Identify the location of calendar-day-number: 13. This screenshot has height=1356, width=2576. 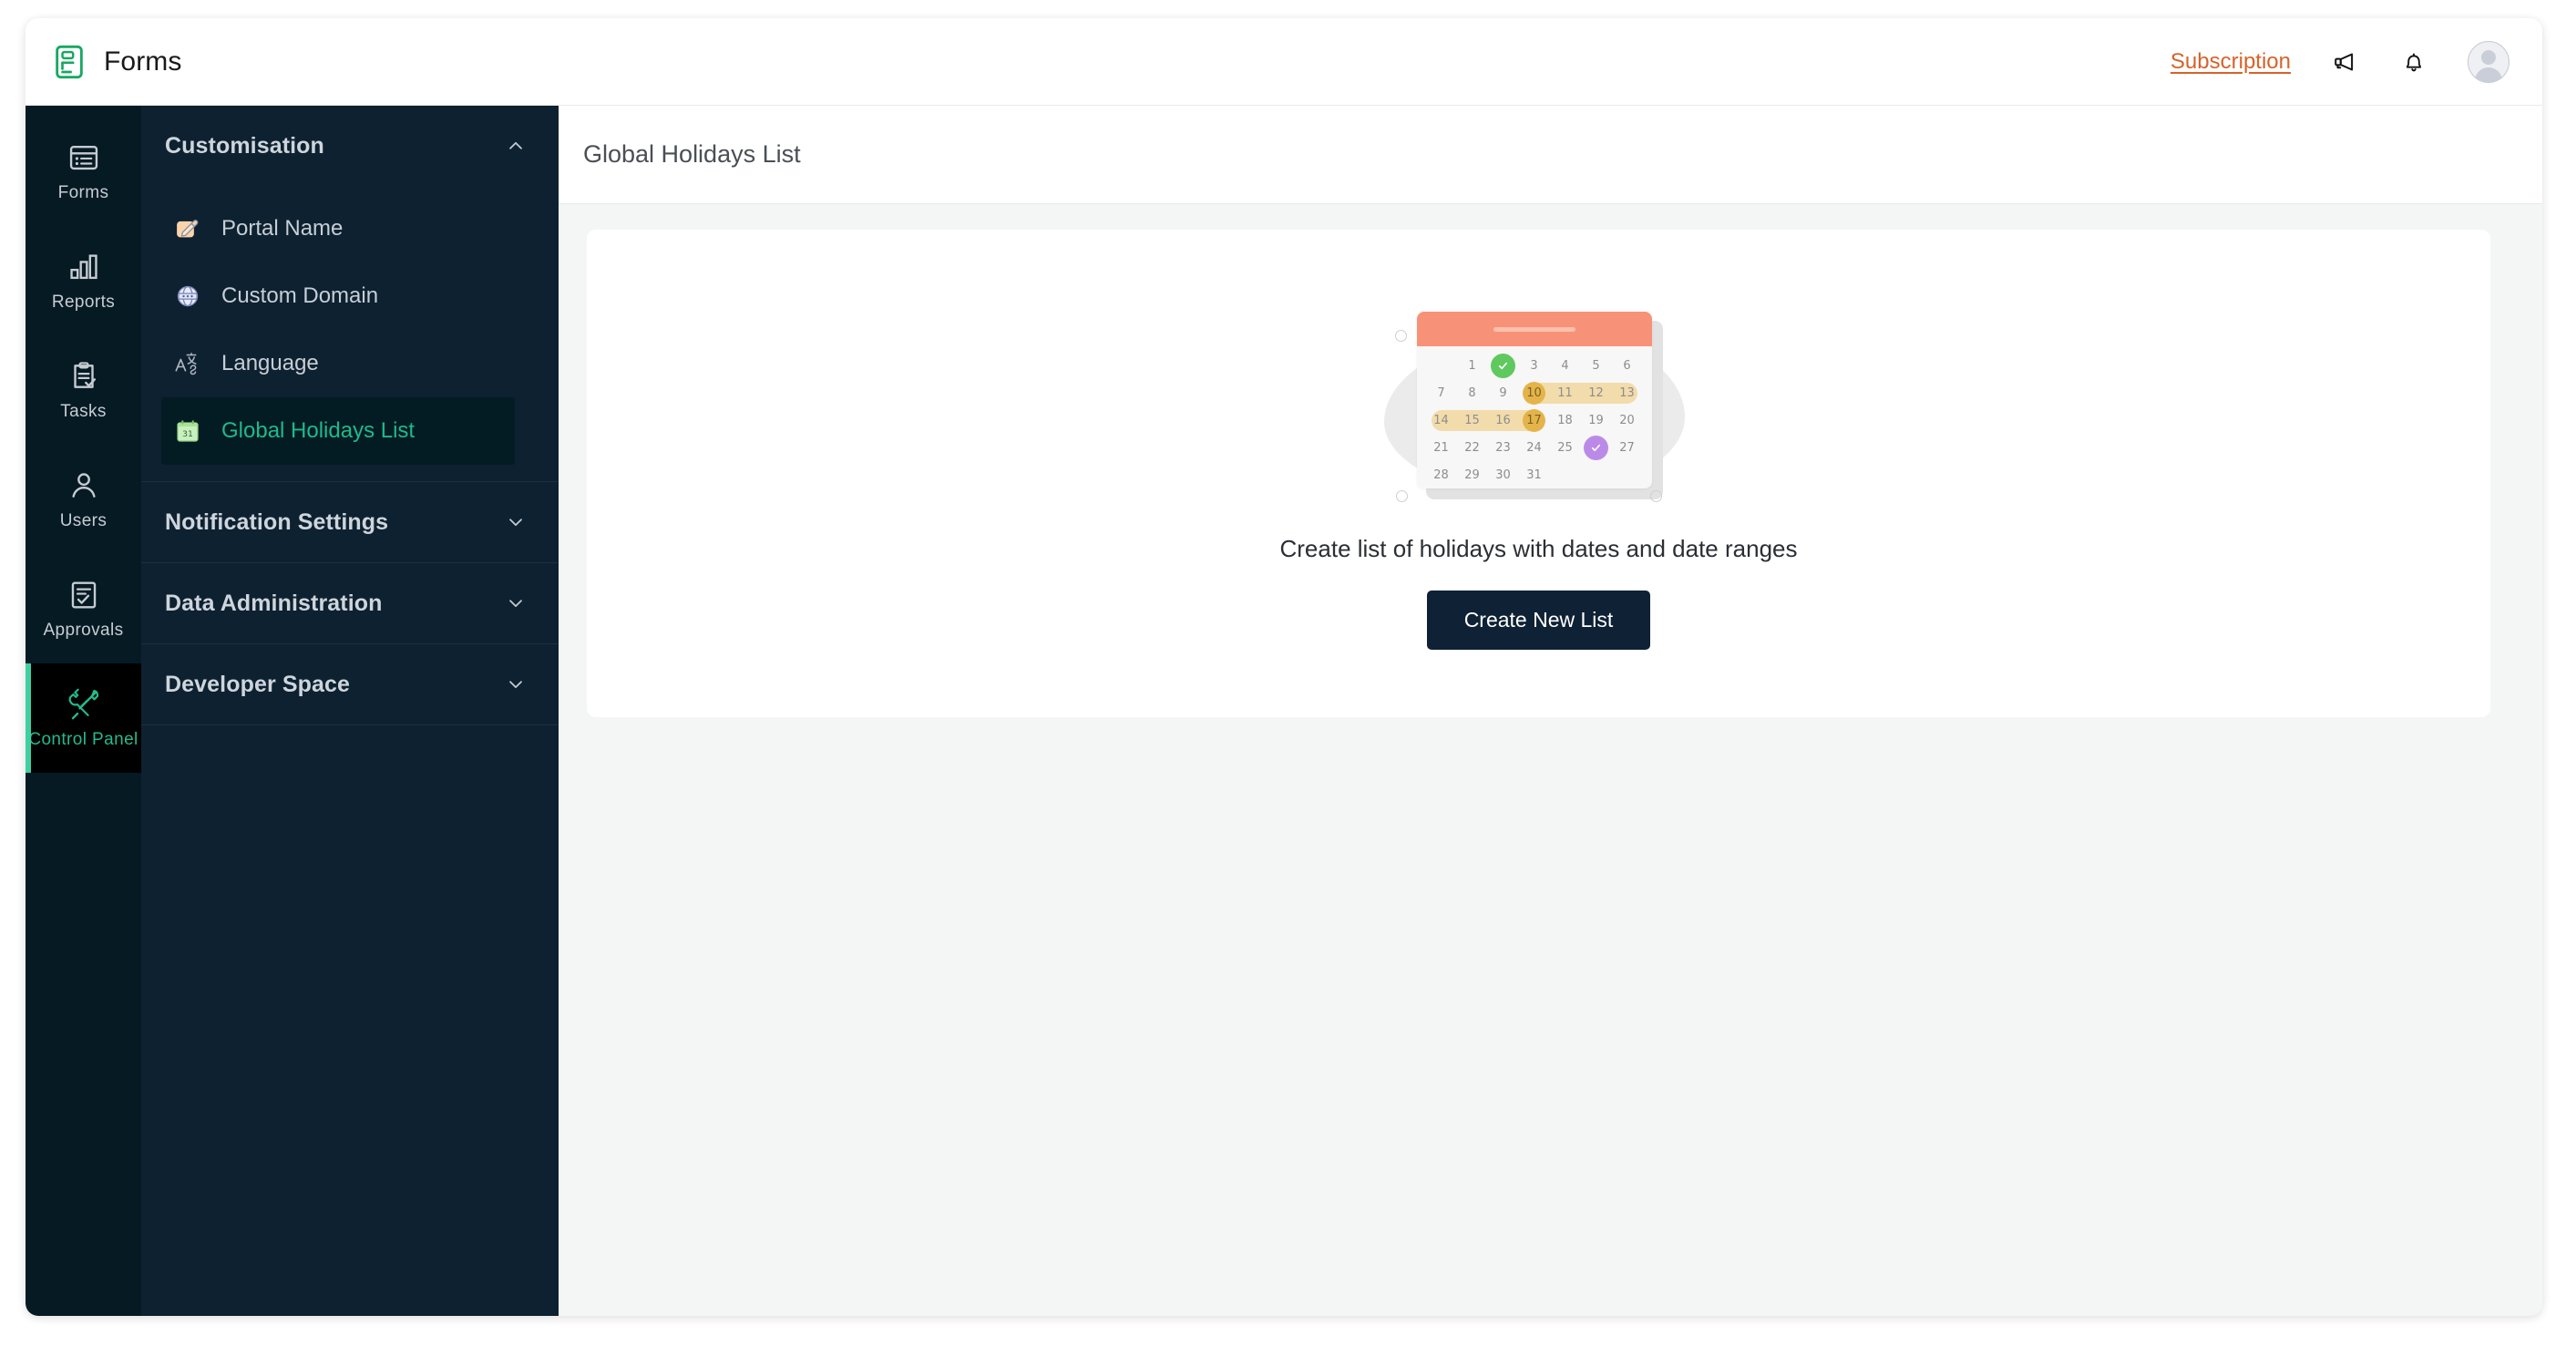
(1627, 393).